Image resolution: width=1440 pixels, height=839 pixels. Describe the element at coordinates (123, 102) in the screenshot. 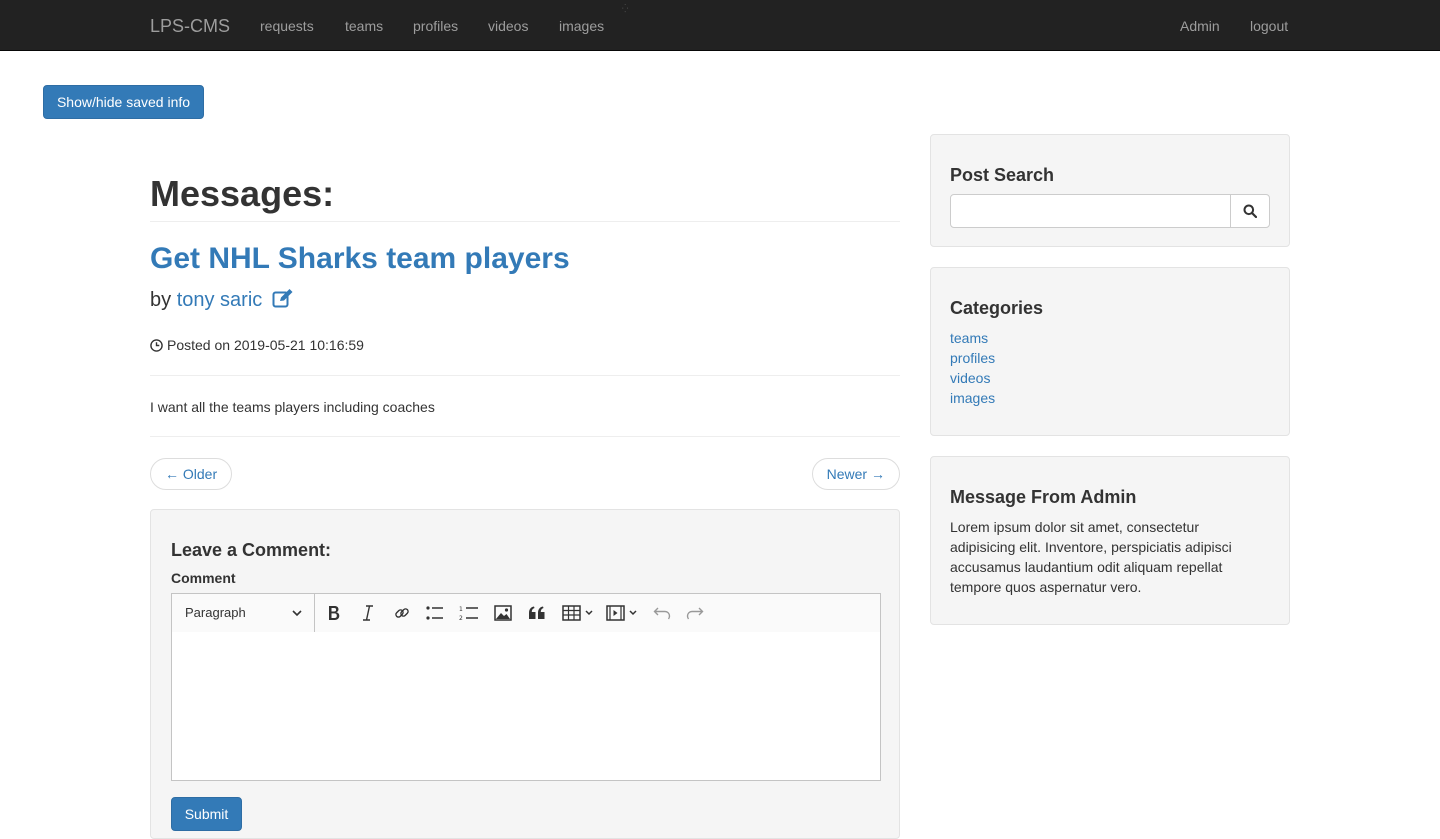

I see `show-hide-saved-info-button: Show/hide saved info` at that location.